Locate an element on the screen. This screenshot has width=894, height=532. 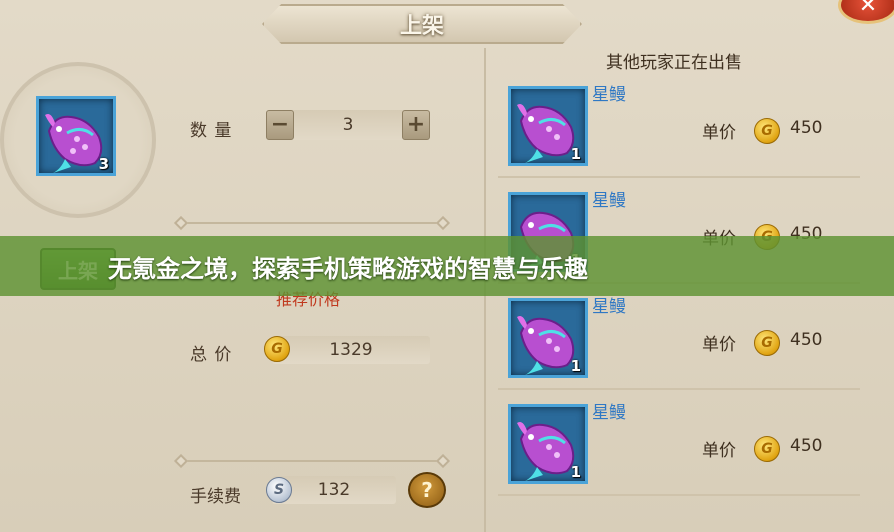
panel-title: 上架 is located at coordinates (421, 26).